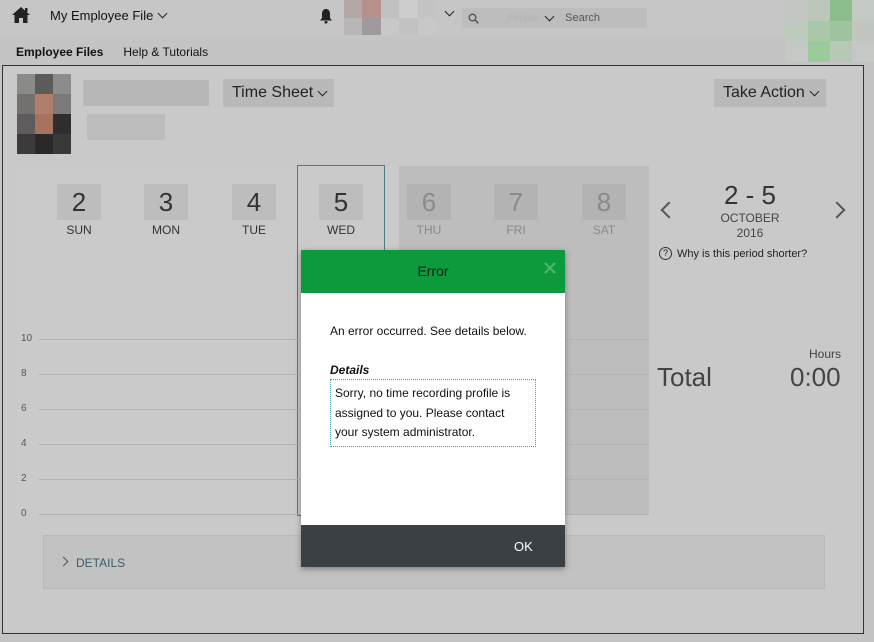 The height and width of the screenshot is (642, 874). I want to click on day-thu: 6 THU, so click(429, 210).